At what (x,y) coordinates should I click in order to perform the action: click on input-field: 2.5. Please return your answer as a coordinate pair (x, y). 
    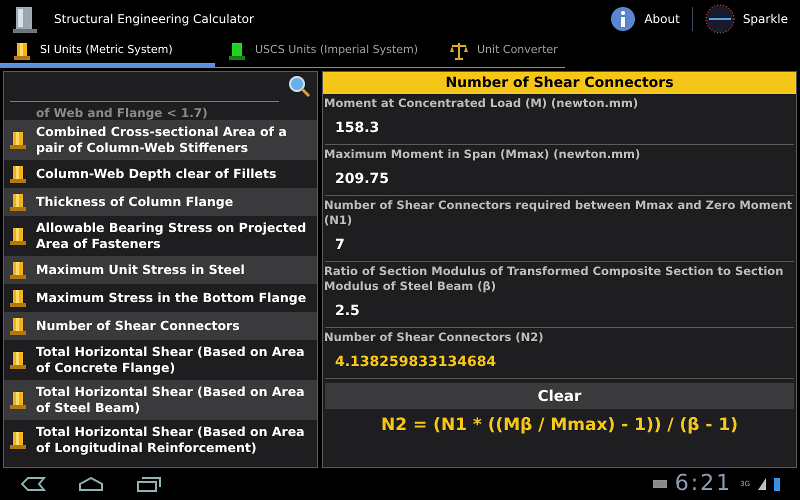
    Looking at the image, I should click on (559, 311).